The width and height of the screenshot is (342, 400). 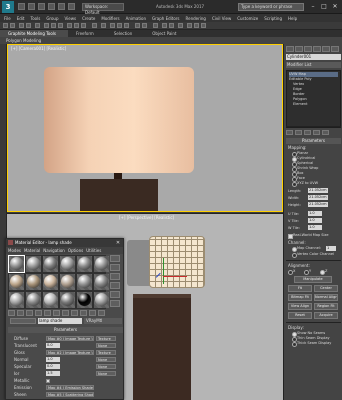 I want to click on open-file-icon, so click(x=31, y=6).